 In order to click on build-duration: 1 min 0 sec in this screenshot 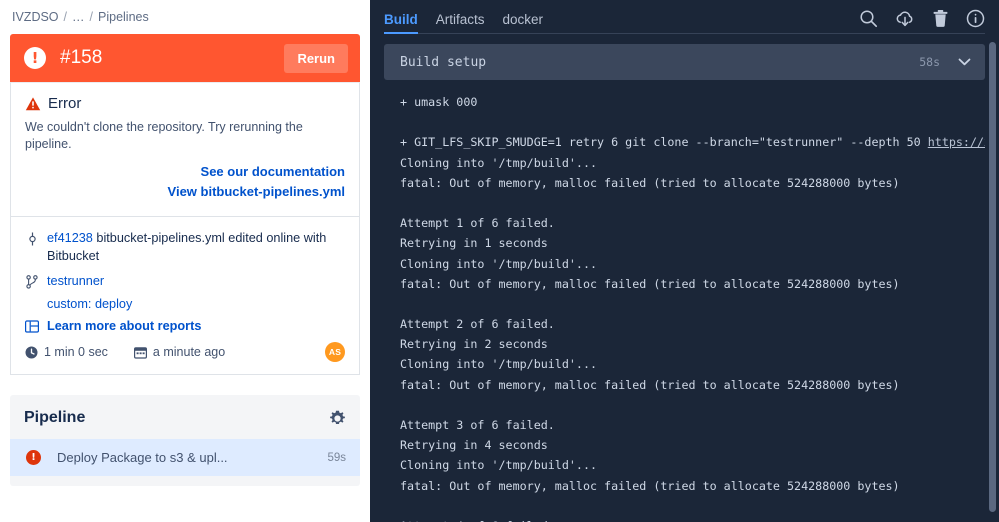, I will do `click(76, 352)`.